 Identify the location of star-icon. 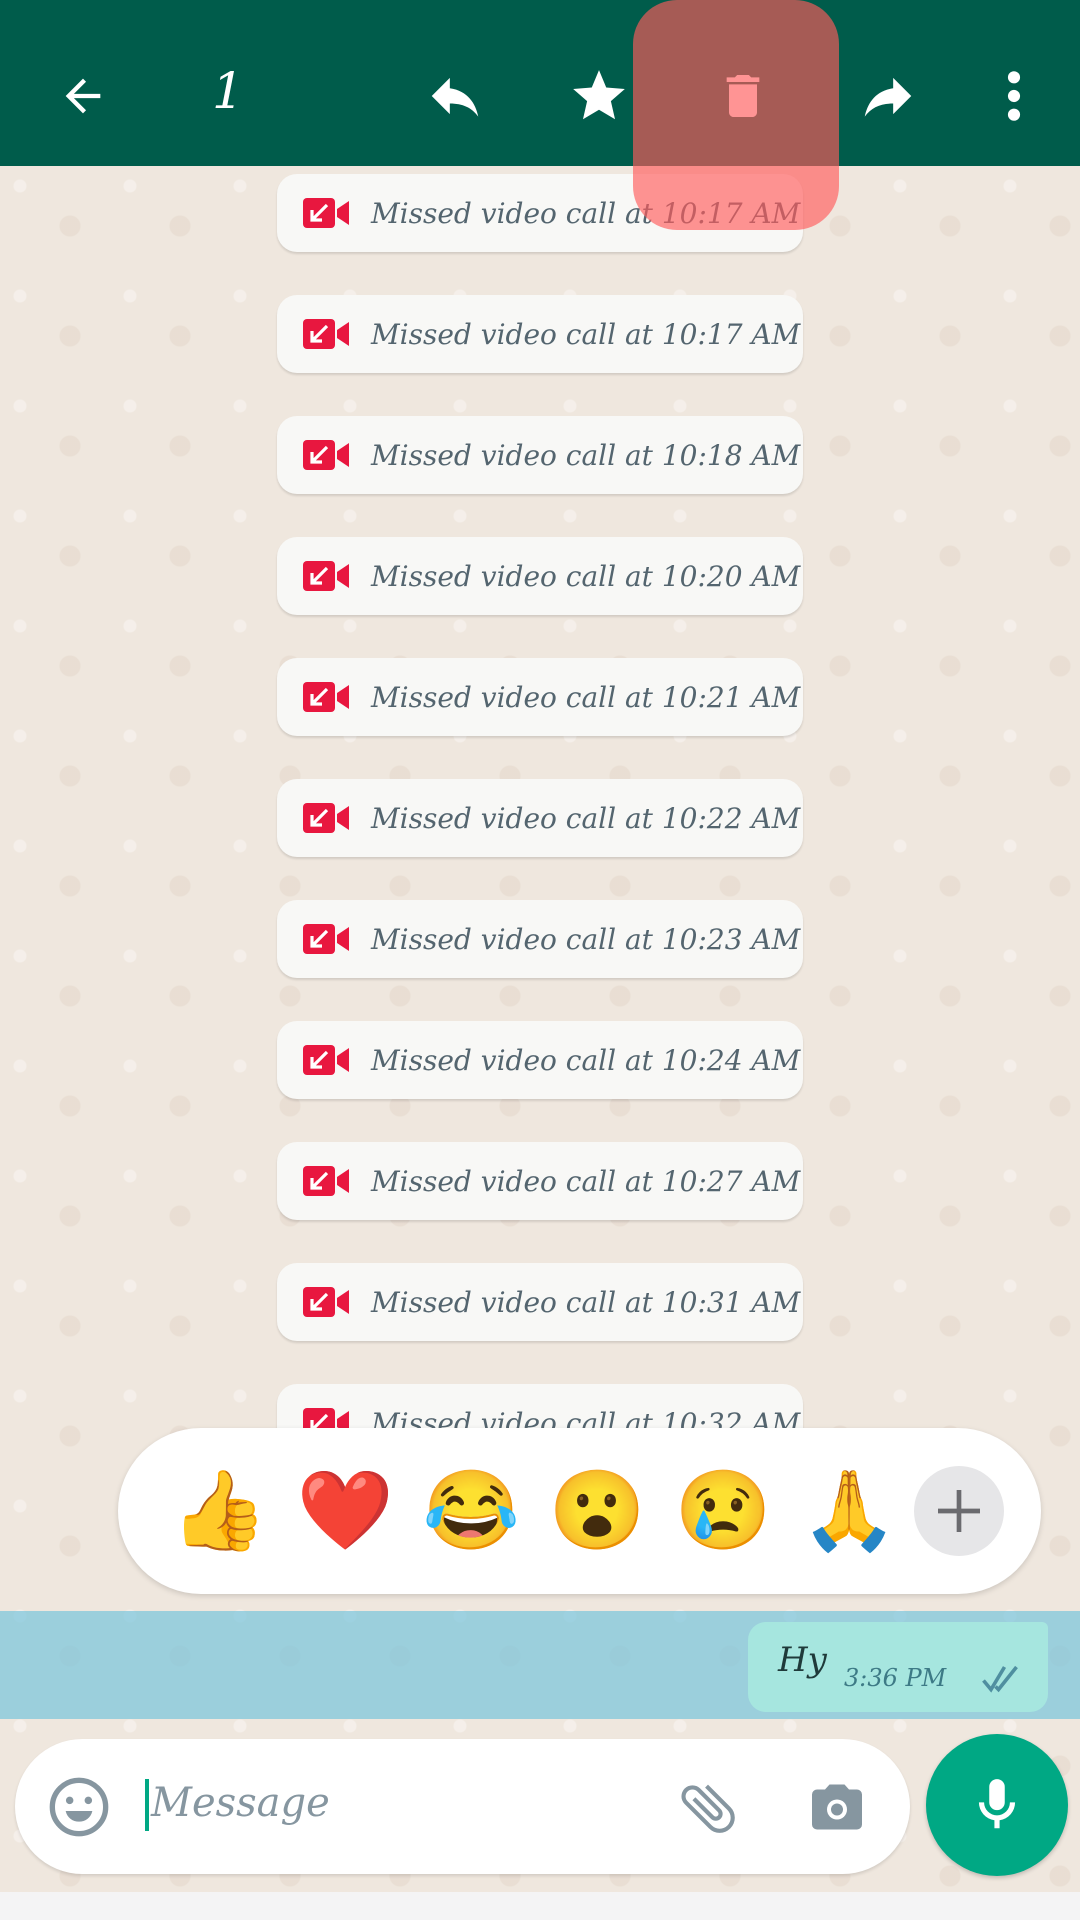
(599, 95).